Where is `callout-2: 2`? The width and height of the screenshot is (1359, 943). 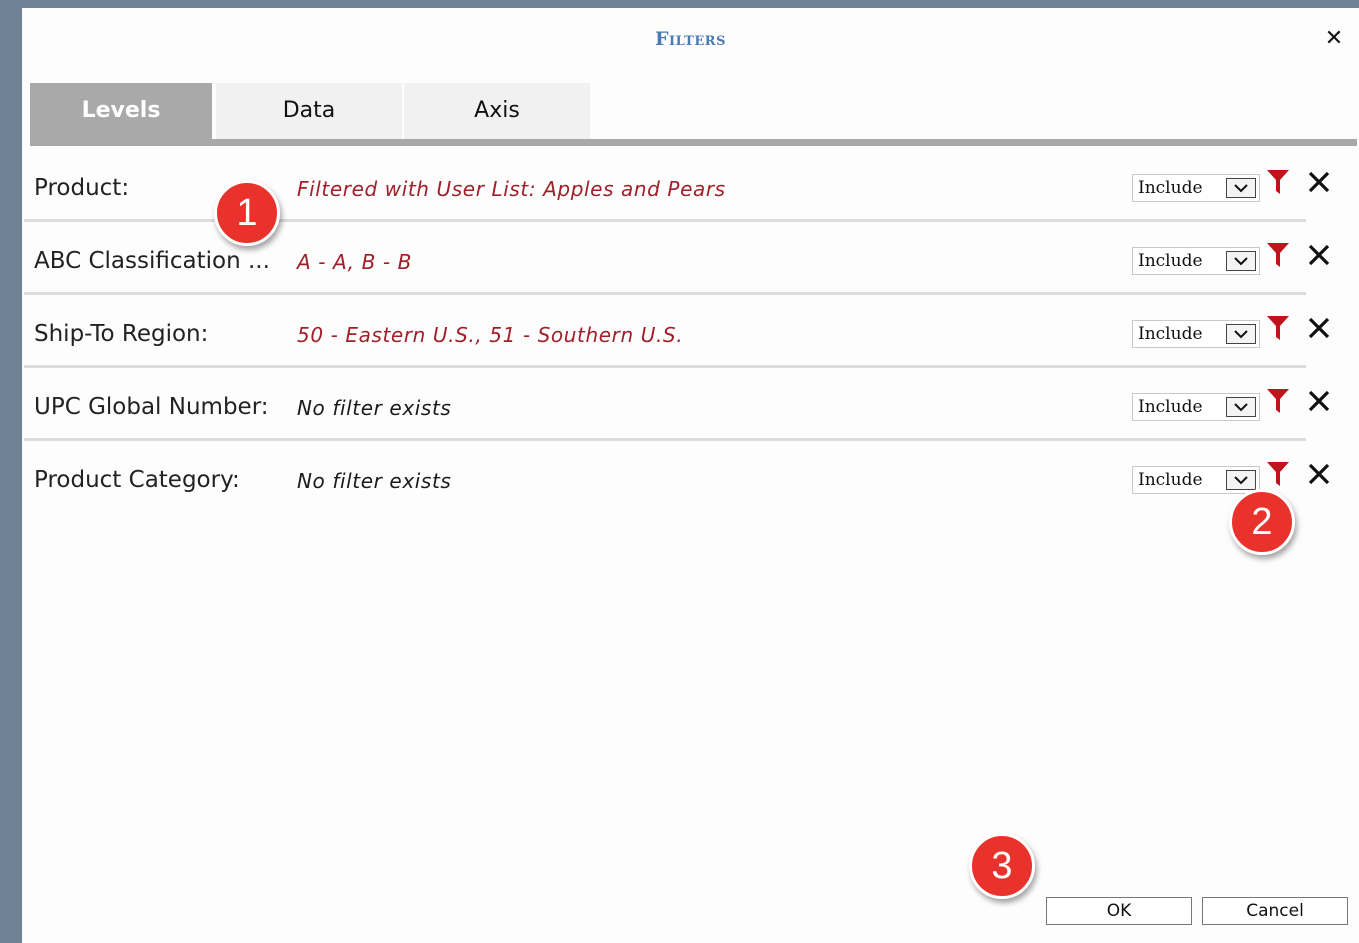 callout-2: 2 is located at coordinates (1262, 522).